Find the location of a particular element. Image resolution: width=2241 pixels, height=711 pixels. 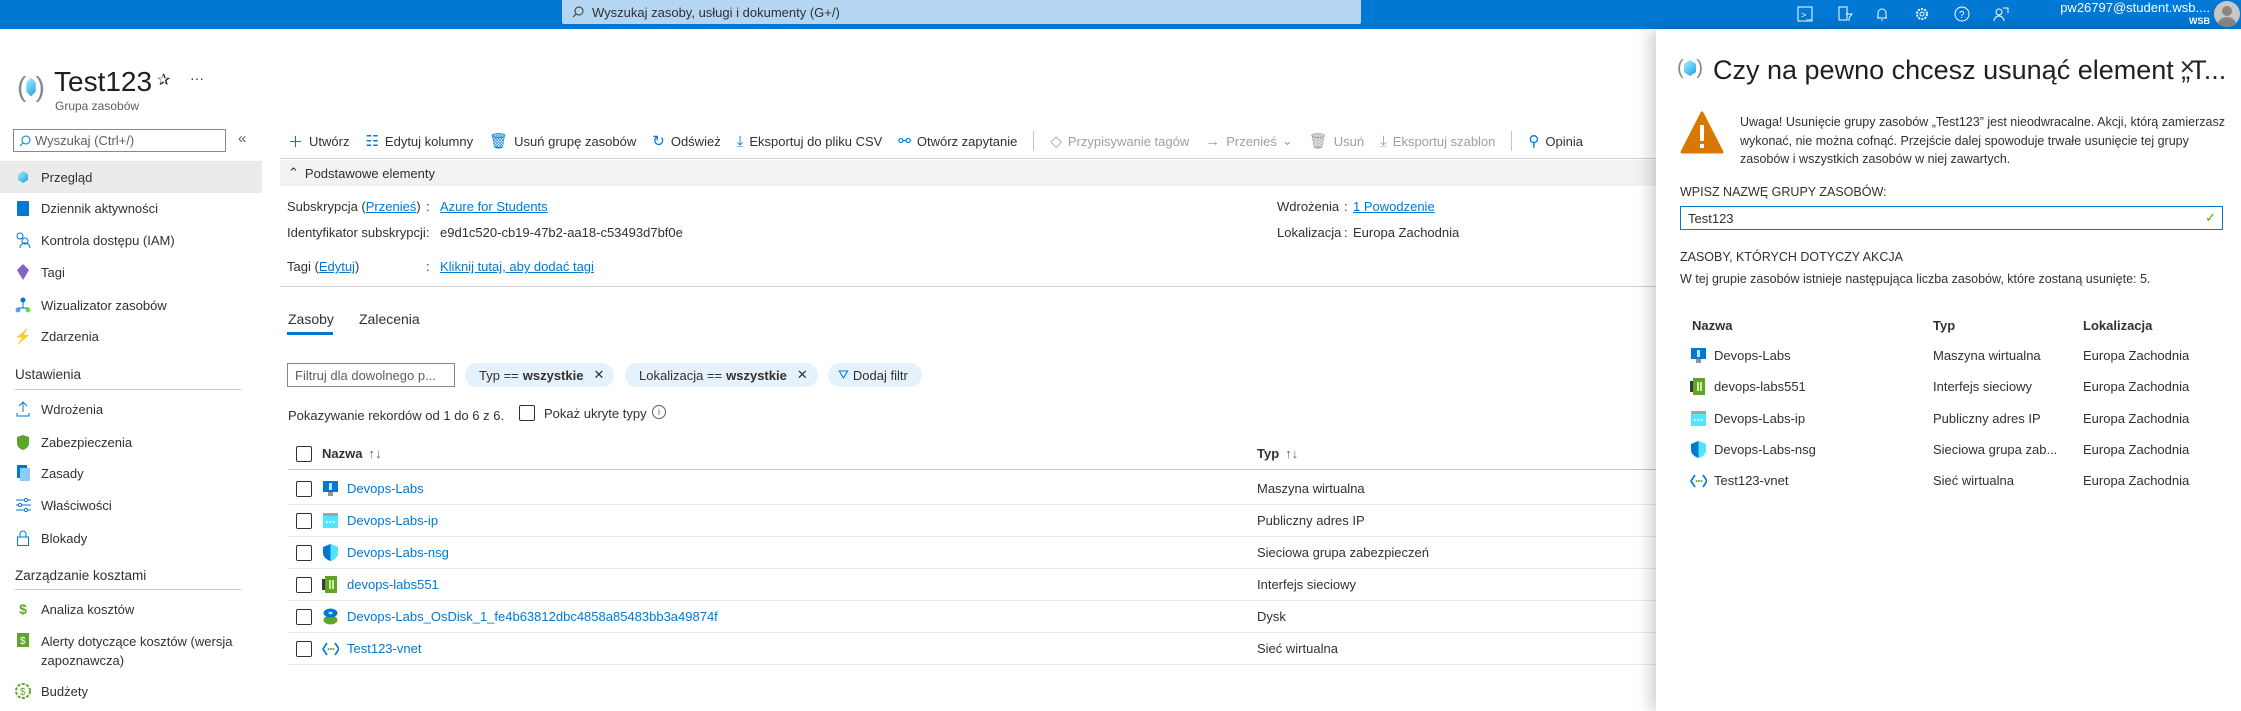

resource-name-link: Test123-vnet is located at coordinates (384, 648).